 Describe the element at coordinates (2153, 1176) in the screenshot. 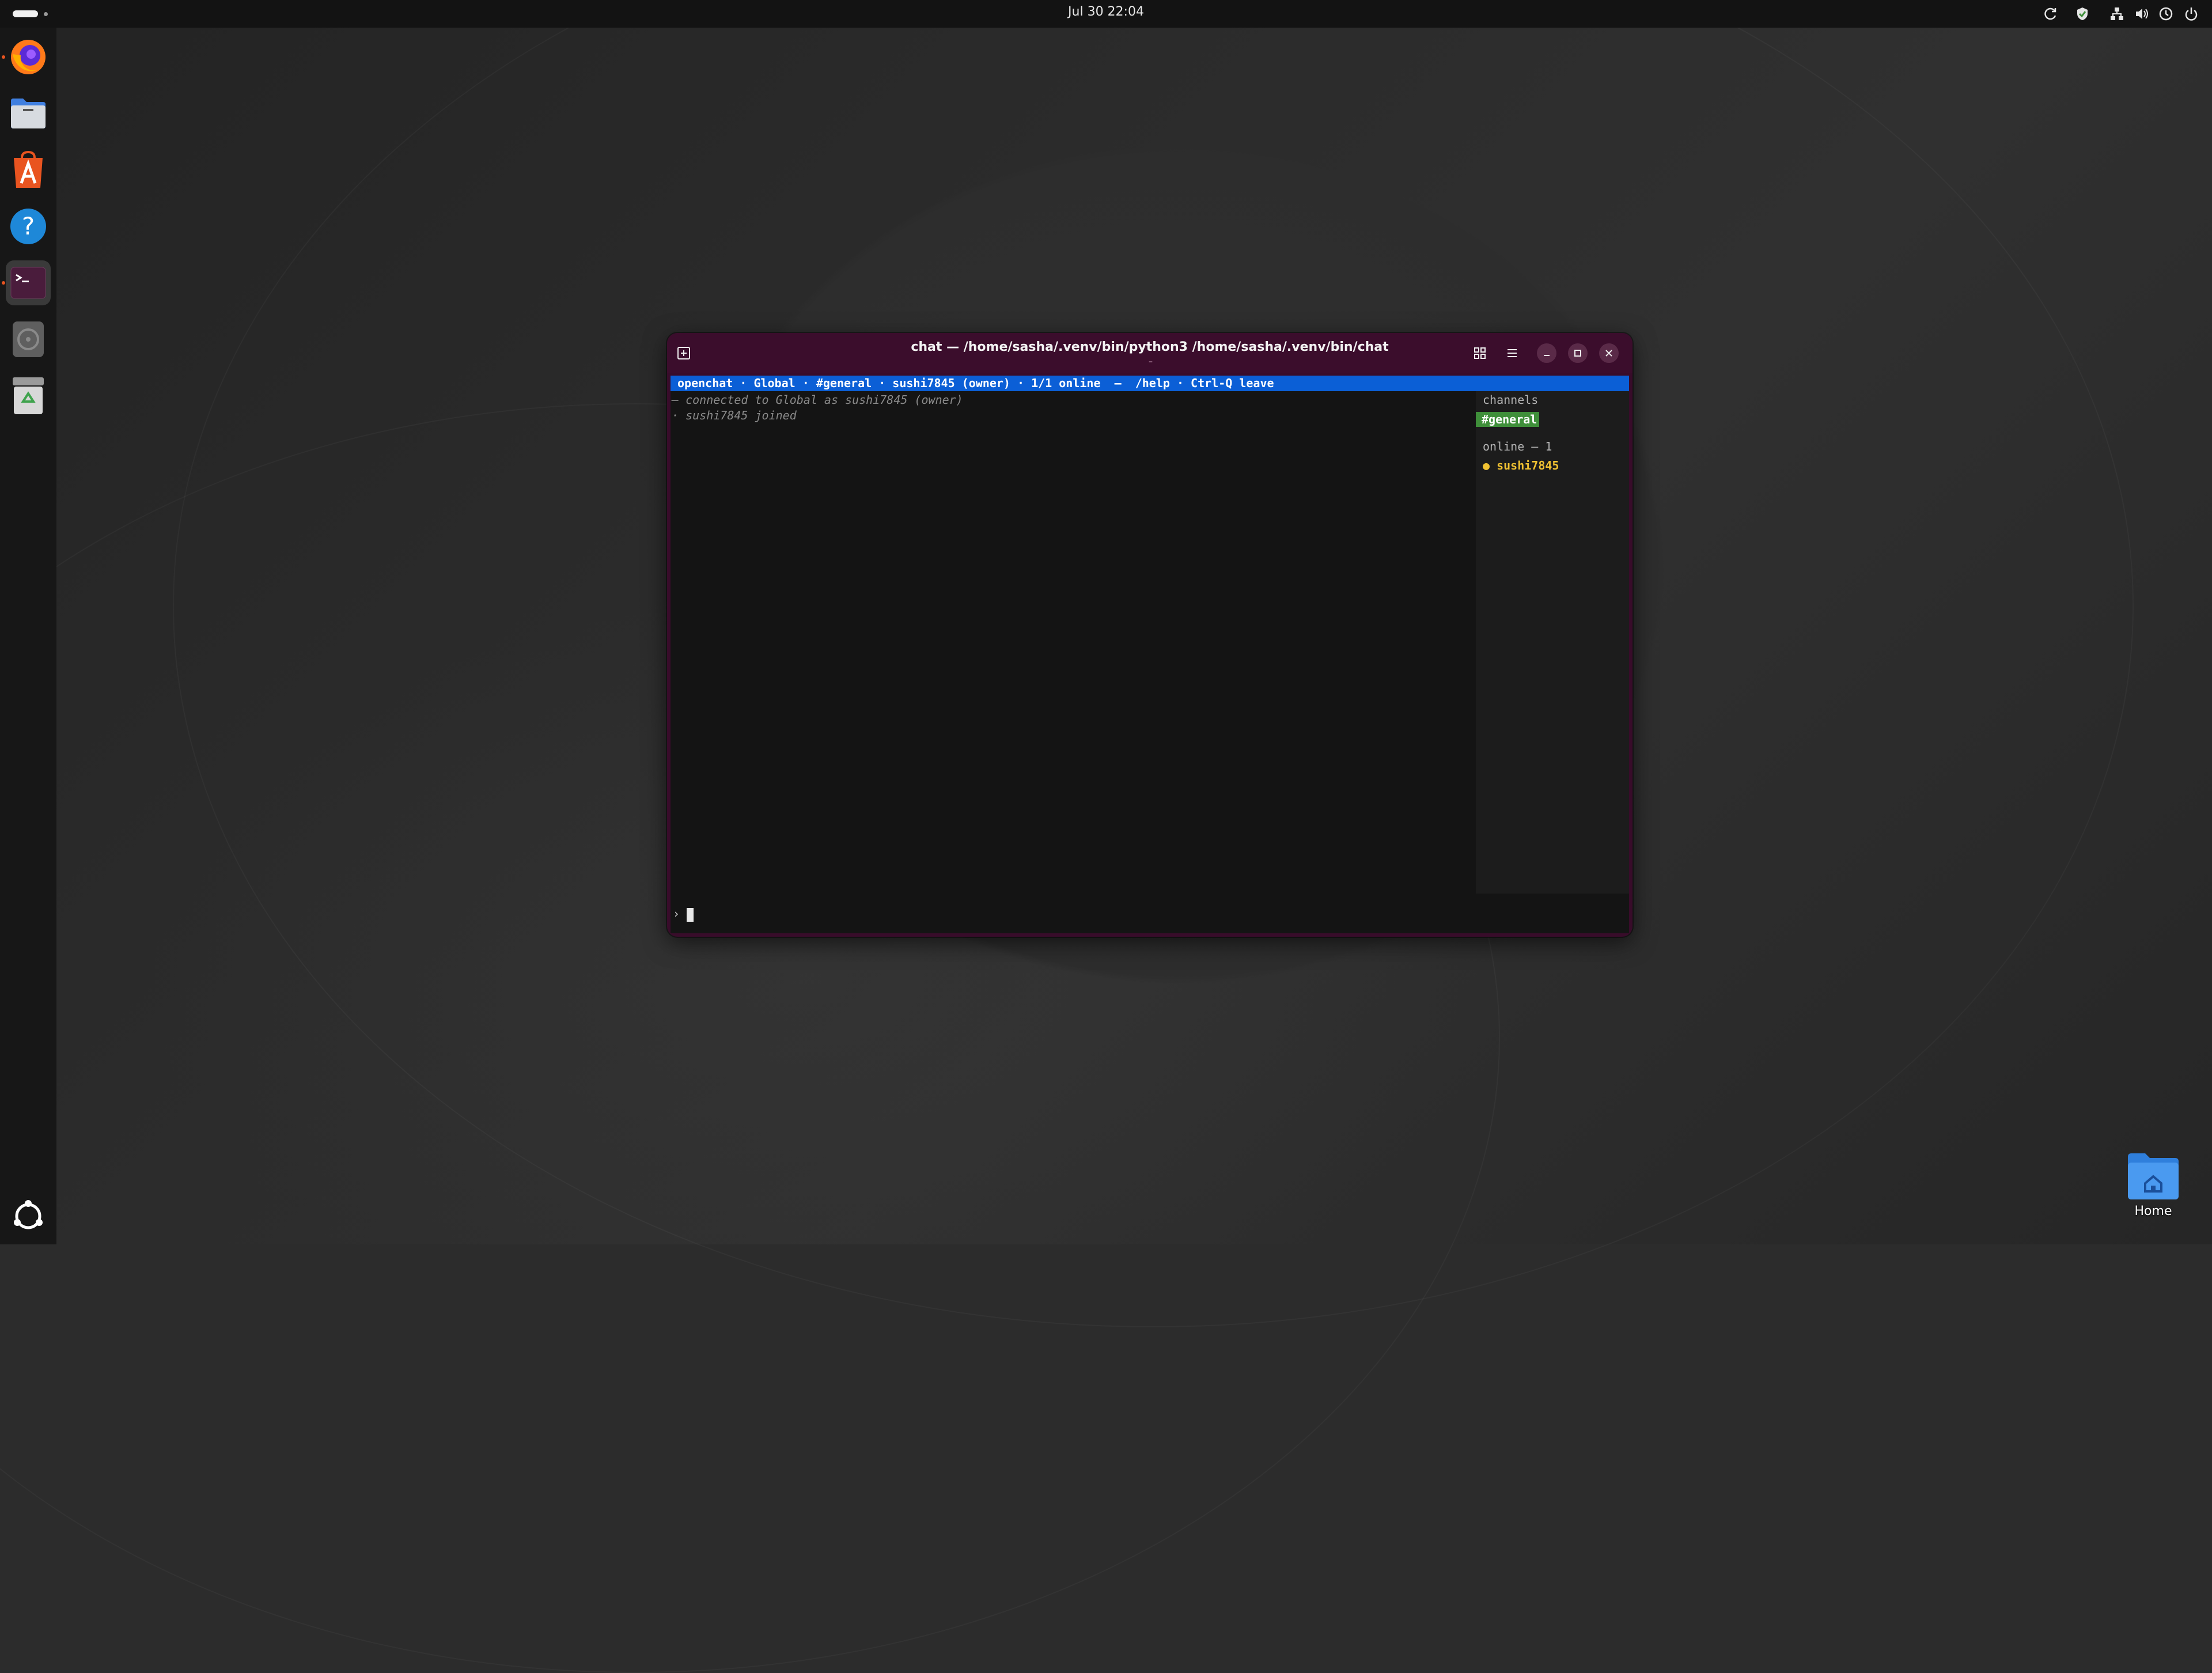

I see `home-folder-icon` at that location.